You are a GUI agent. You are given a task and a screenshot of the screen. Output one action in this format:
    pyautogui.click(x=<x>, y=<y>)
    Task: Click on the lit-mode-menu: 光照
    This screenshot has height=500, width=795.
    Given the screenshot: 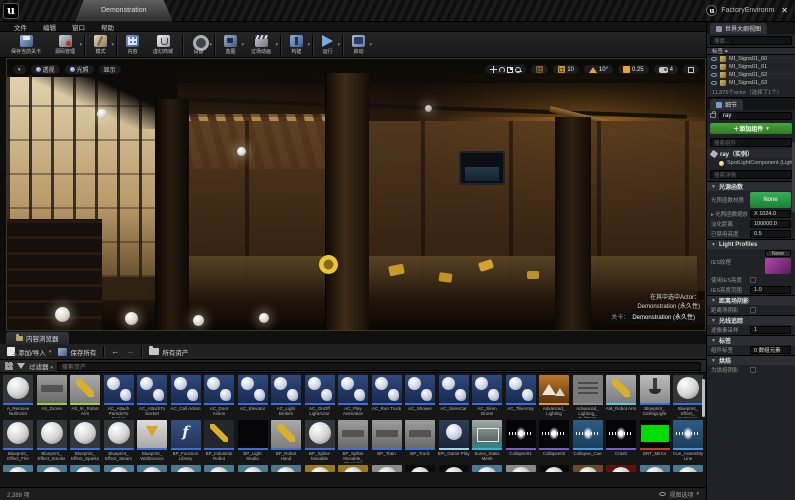 What is the action you would take?
    pyautogui.click(x=79, y=69)
    